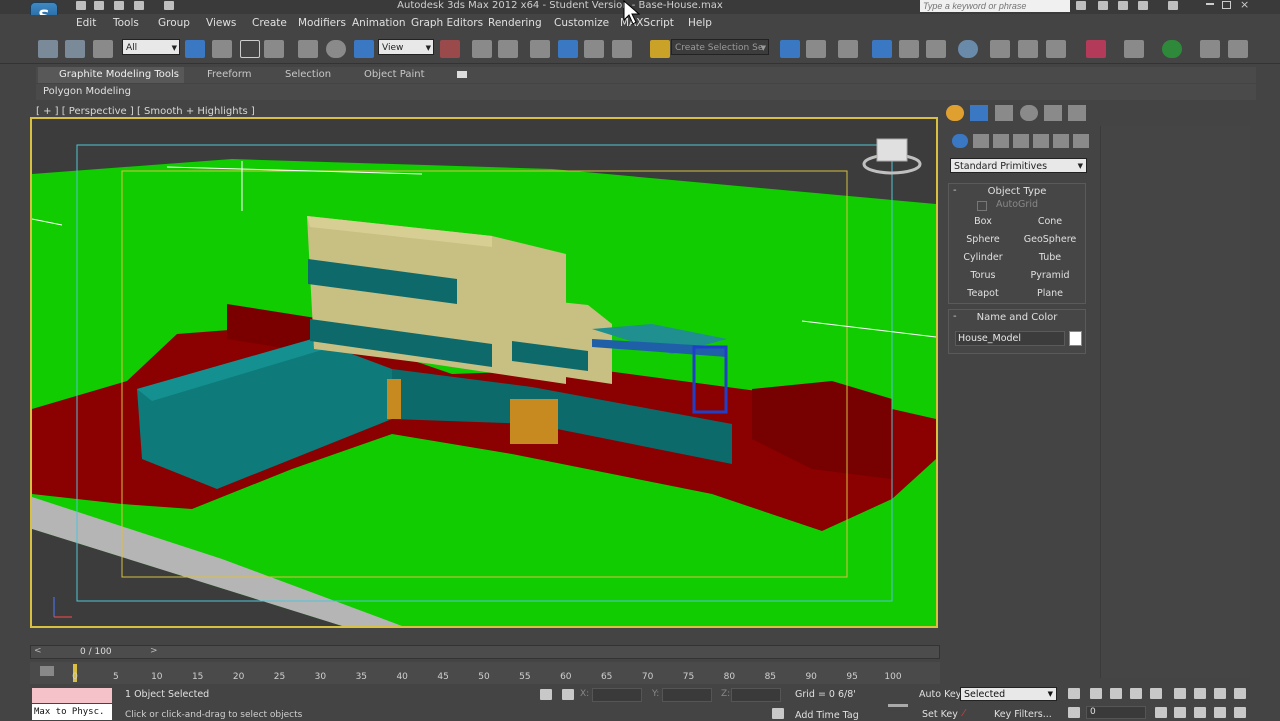  I want to click on previous-frame-icon: <, so click(38, 651).